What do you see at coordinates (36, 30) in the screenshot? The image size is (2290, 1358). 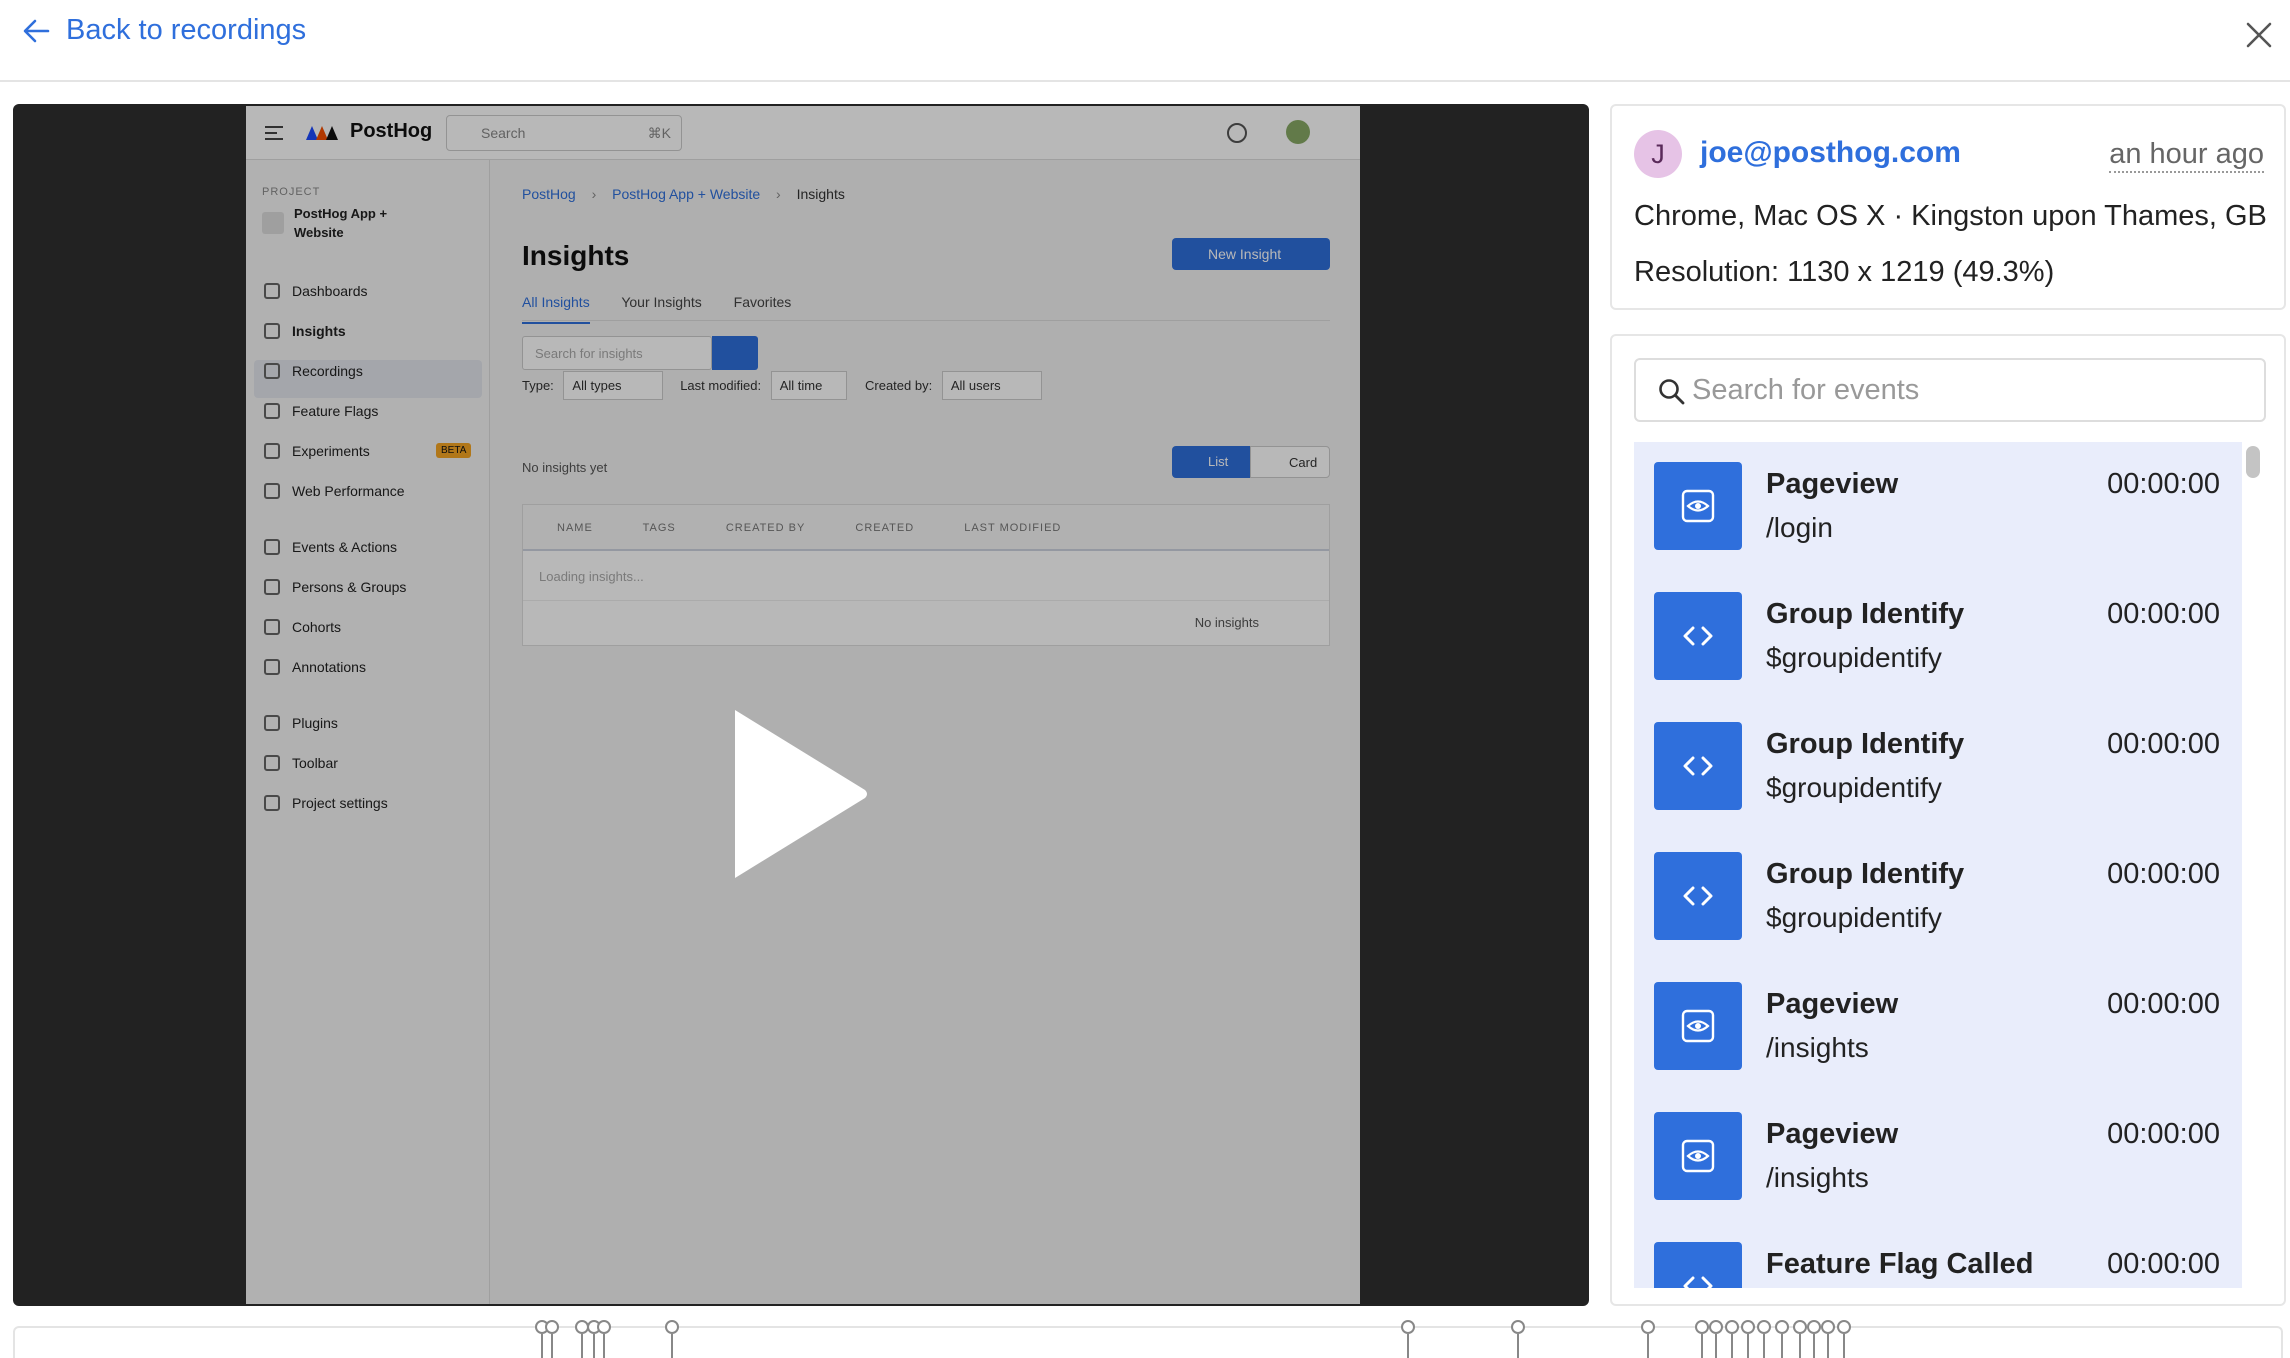 I see `arrow-left-icon` at bounding box center [36, 30].